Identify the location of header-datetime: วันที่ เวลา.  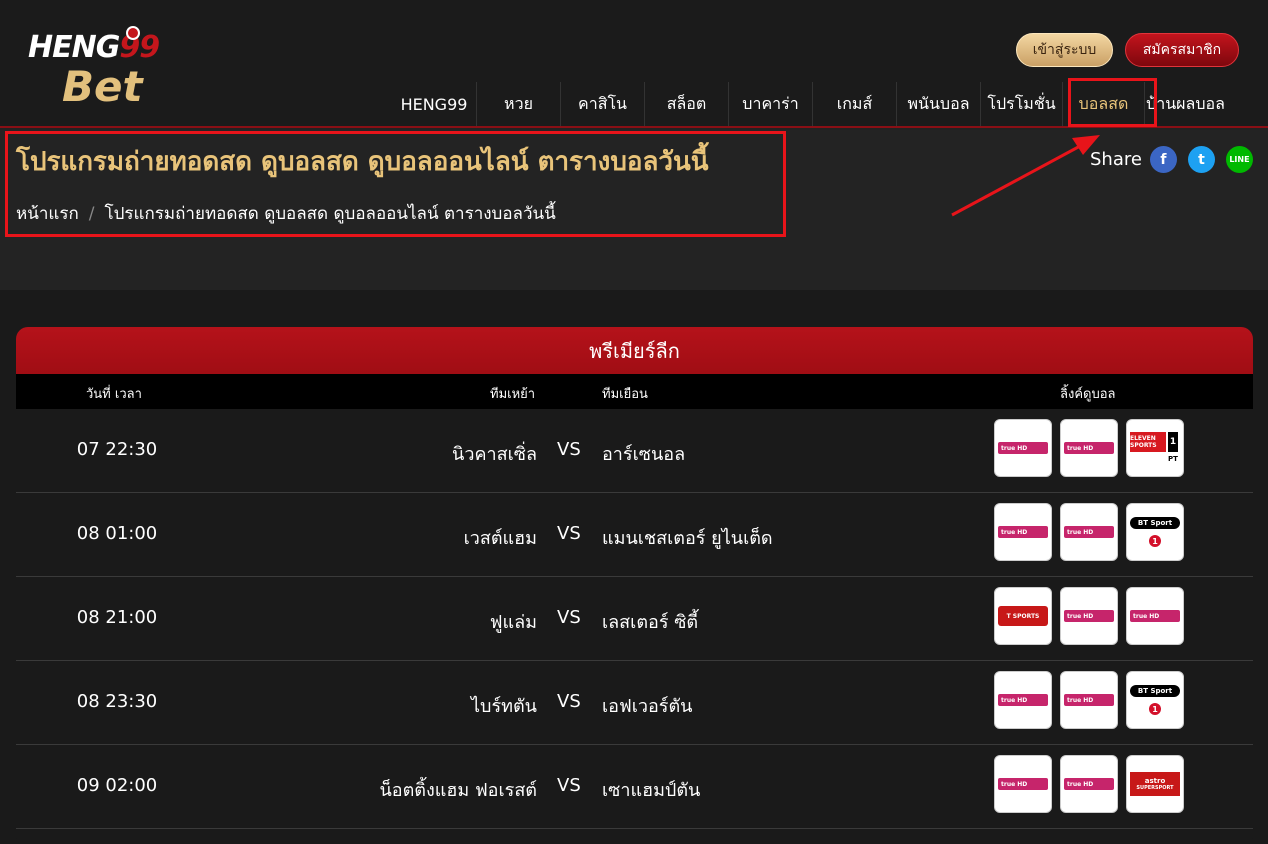
(114, 394).